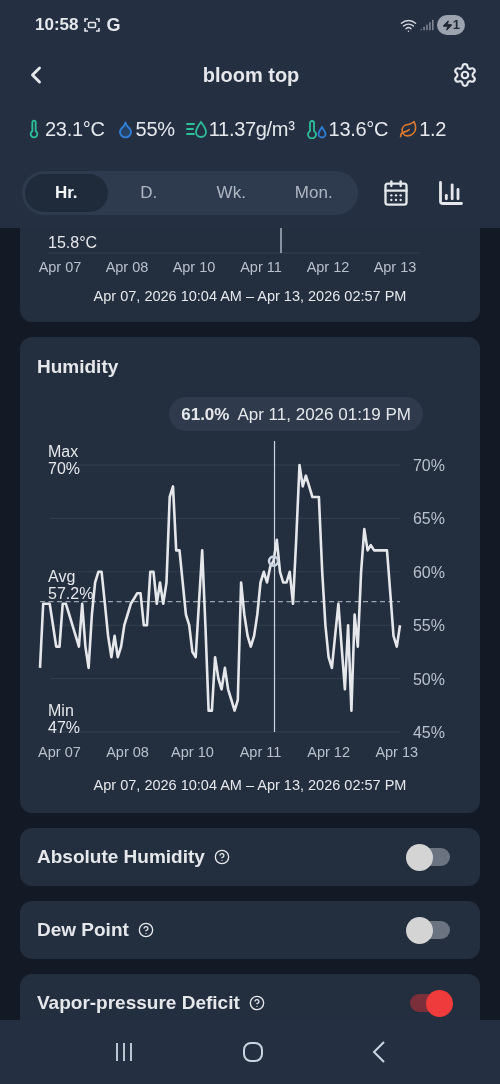 This screenshot has height=1084, width=500. I want to click on axis-label: 65%, so click(428, 519).